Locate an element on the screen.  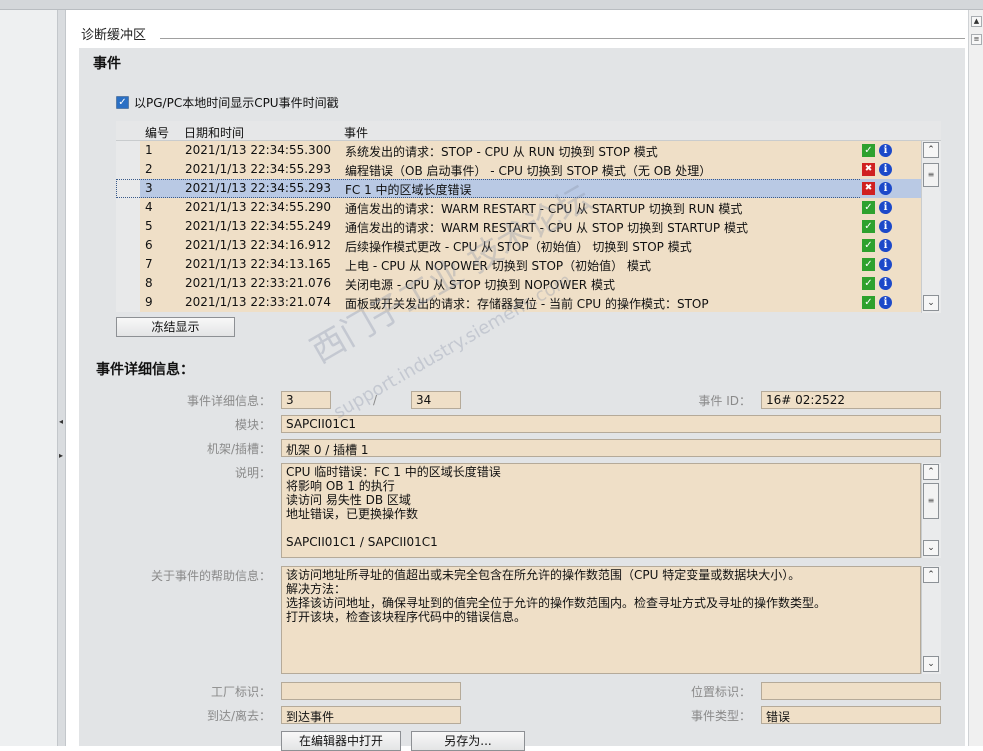
detail-info-label: 事件详细信息： is located at coordinates (228, 401).